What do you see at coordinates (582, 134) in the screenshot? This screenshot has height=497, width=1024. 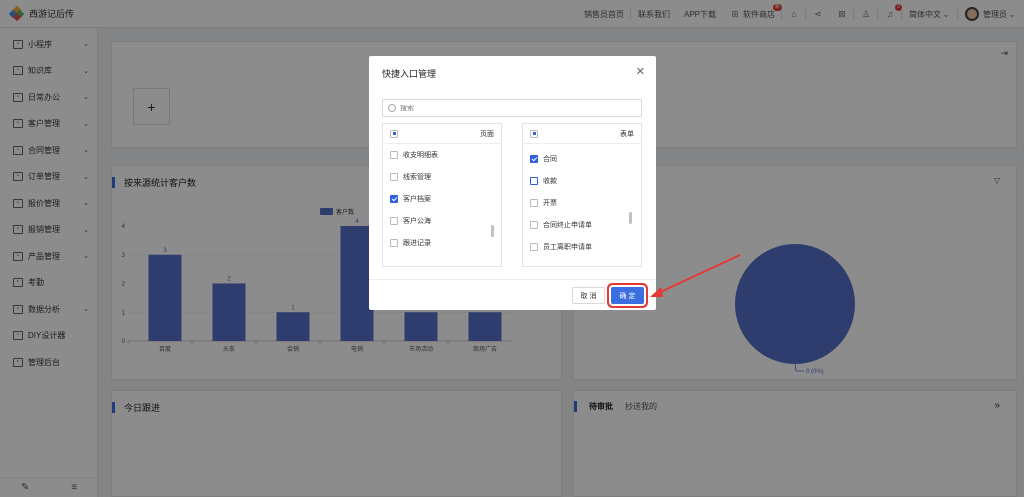 I see `form-list-header: 表单` at bounding box center [582, 134].